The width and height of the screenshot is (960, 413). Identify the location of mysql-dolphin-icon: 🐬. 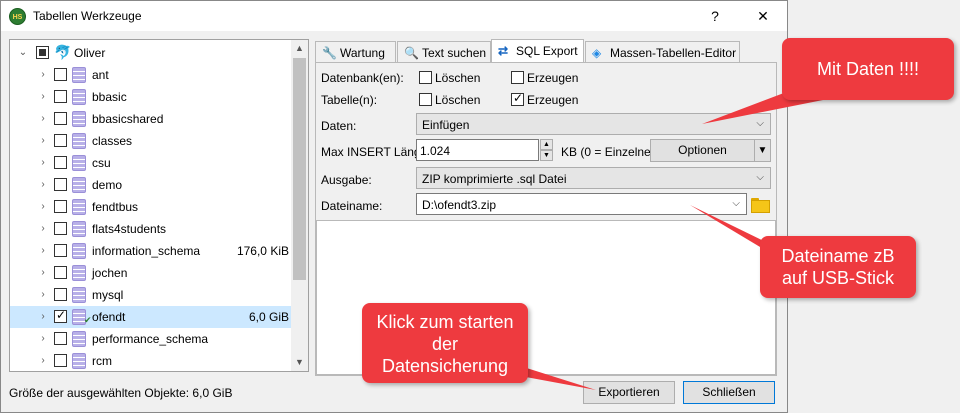
(63, 52).